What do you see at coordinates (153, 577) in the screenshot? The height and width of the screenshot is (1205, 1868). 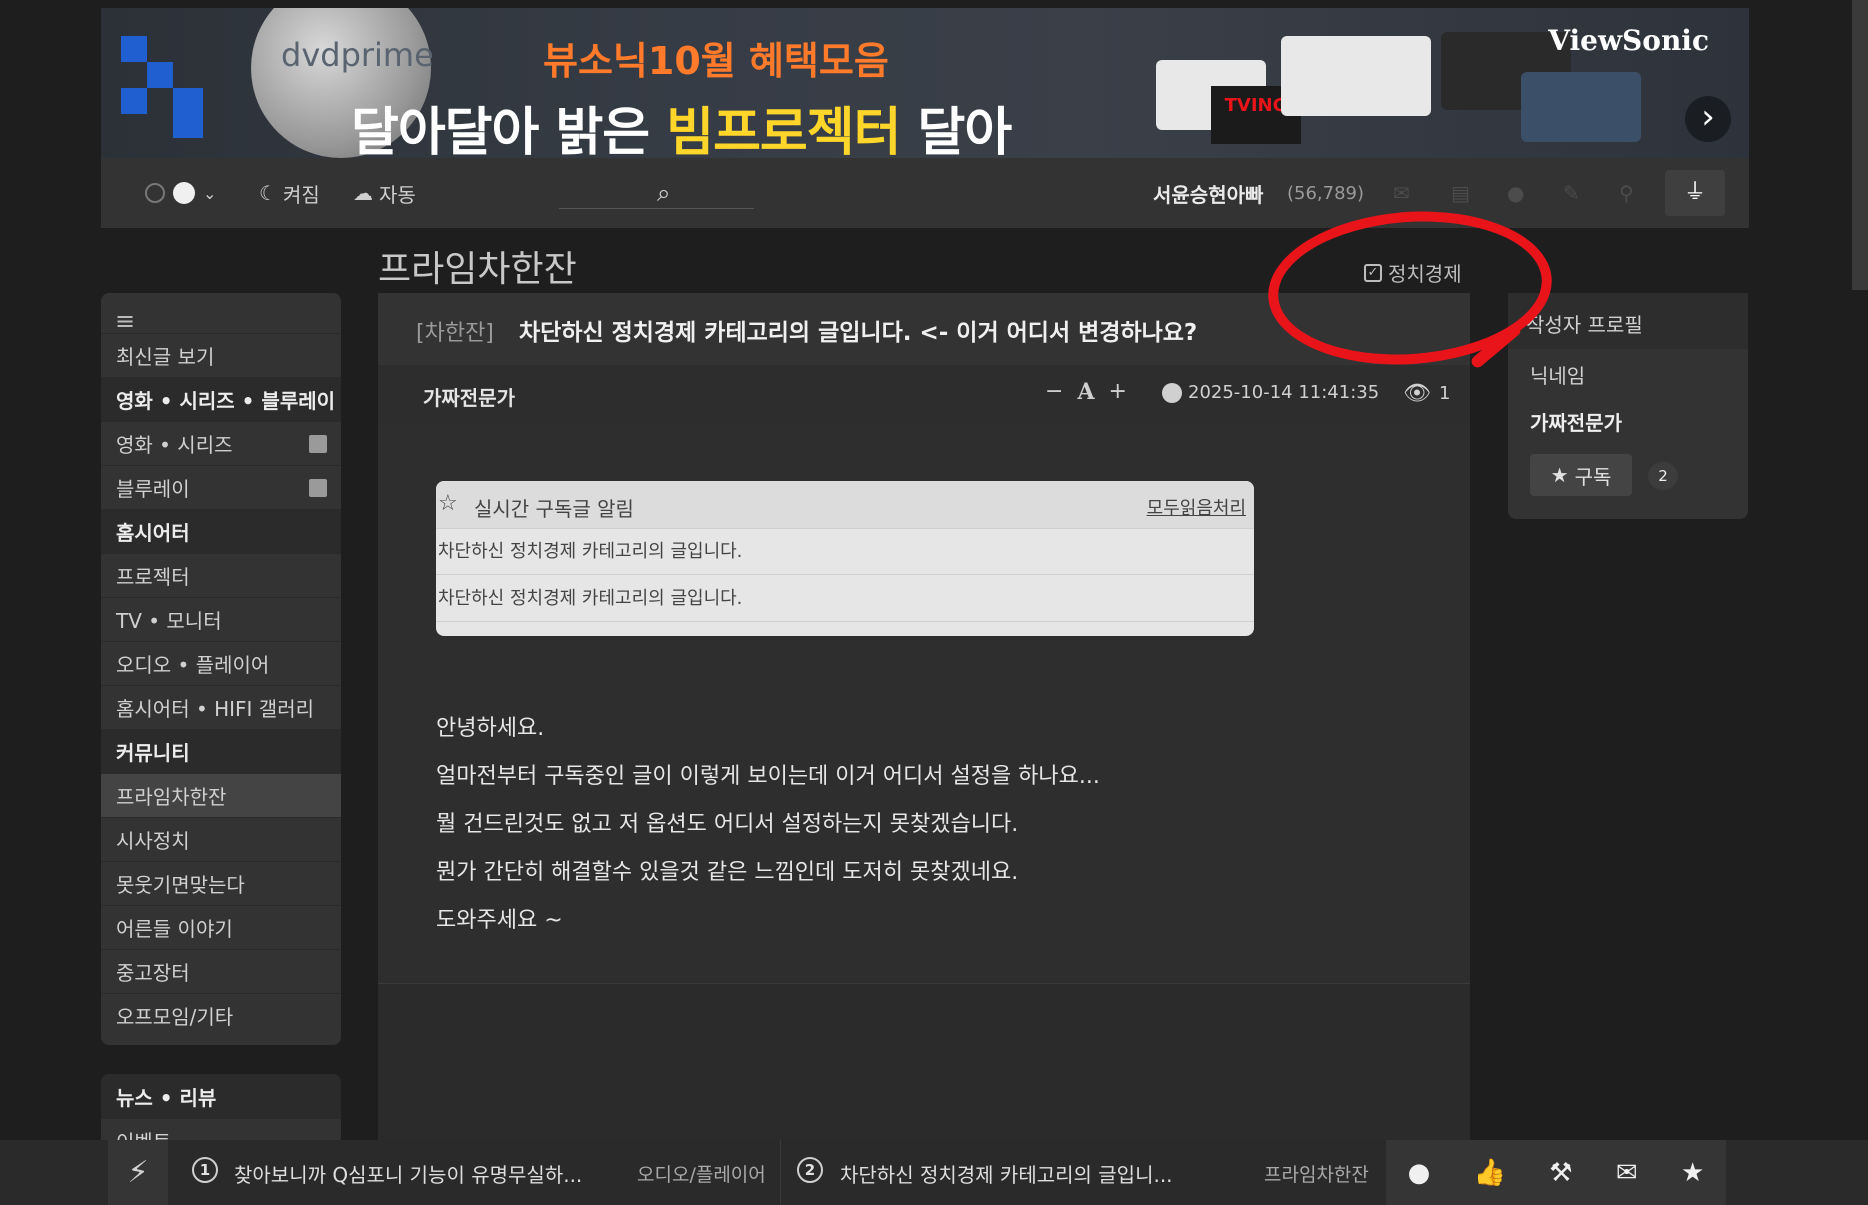 I see `sidebar-item-label: 프로젝터` at bounding box center [153, 577].